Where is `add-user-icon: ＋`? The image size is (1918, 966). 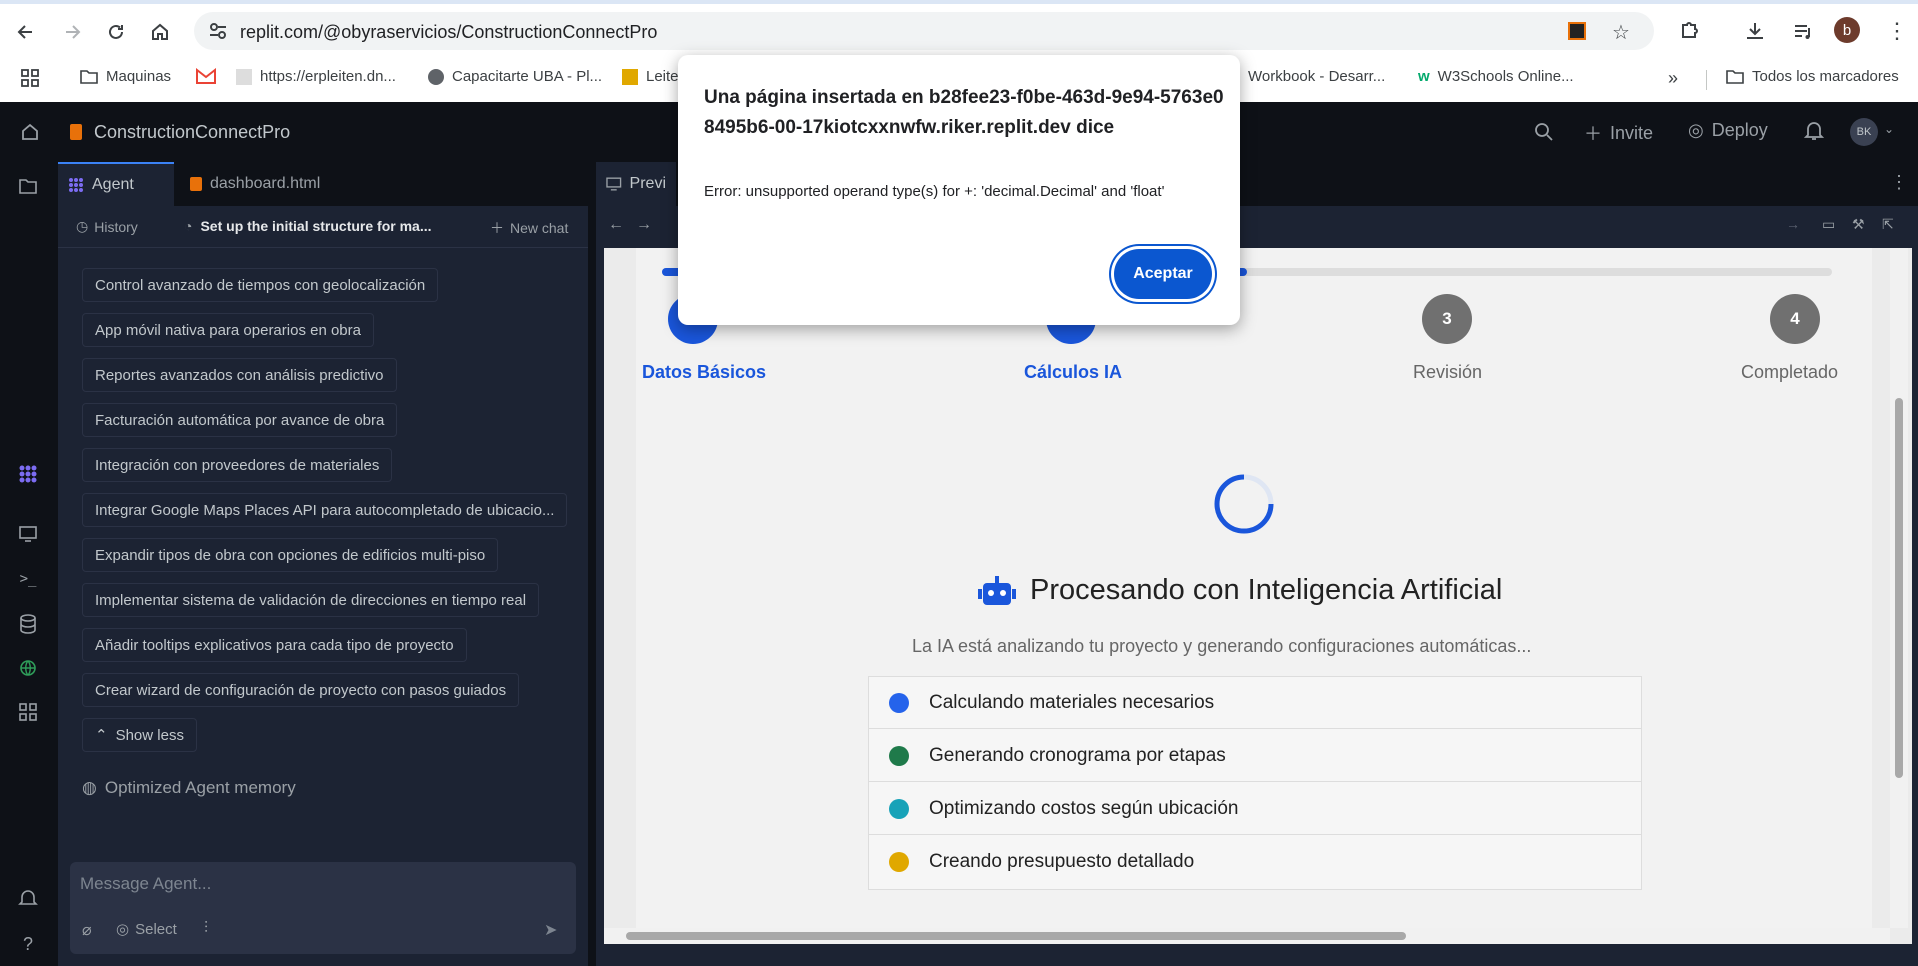
add-user-icon: ＋ is located at coordinates (1593, 134).